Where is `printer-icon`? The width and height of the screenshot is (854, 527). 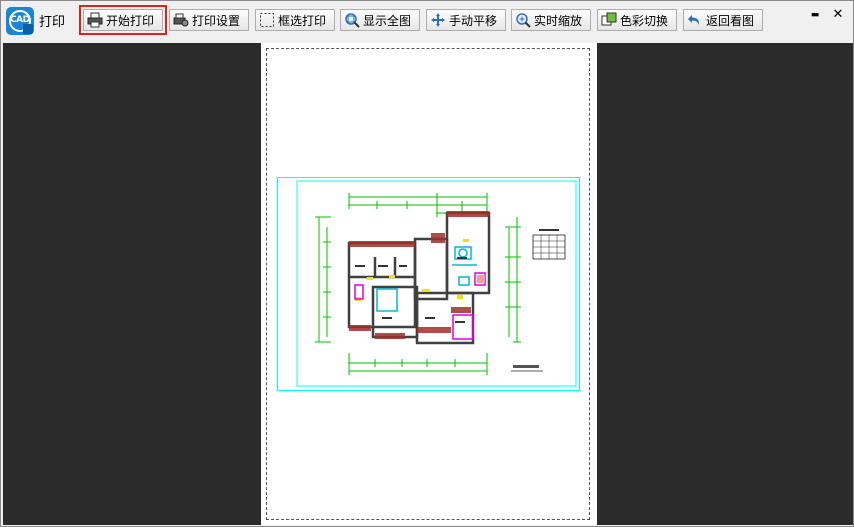
printer-icon is located at coordinates (95, 20).